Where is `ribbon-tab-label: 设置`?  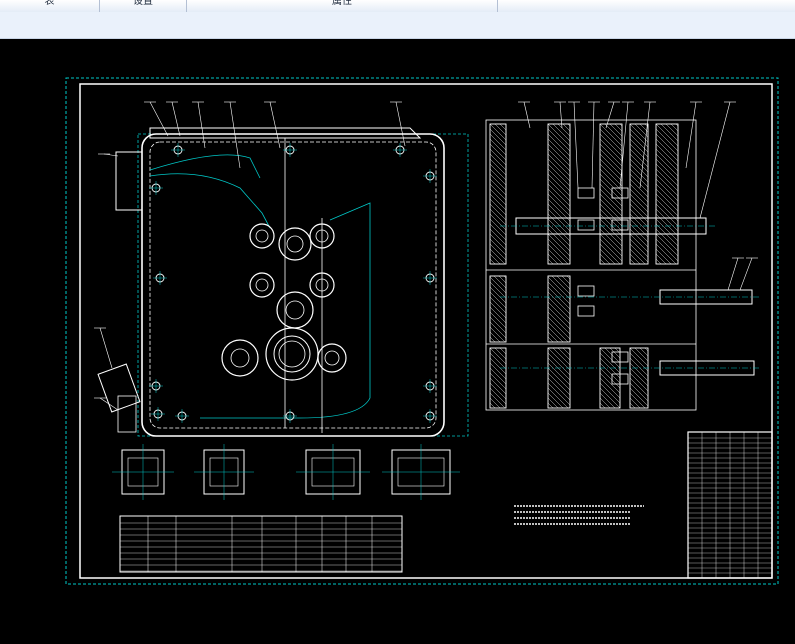
ribbon-tab-label: 设置 is located at coordinates (143, 3).